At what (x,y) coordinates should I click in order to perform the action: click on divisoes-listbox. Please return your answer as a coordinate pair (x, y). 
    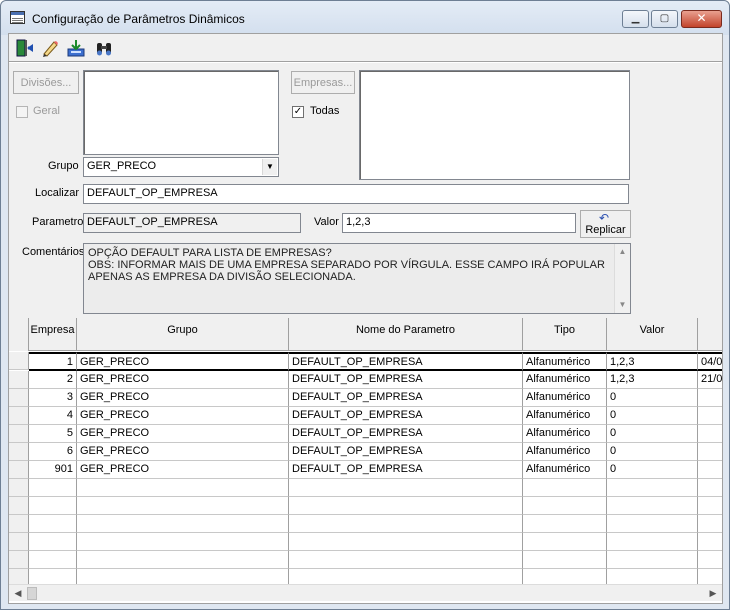
    Looking at the image, I should click on (181, 112).